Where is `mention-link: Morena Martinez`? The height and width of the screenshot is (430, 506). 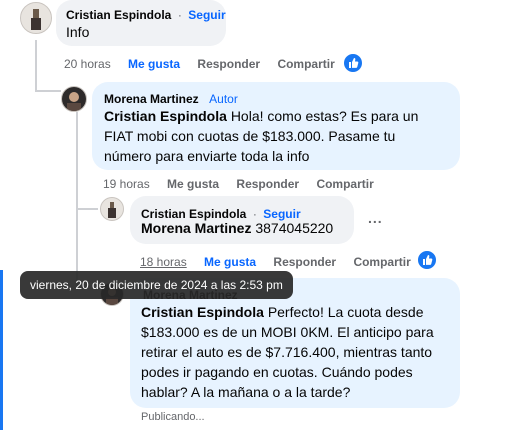
mention-link: Morena Martinez is located at coordinates (196, 228).